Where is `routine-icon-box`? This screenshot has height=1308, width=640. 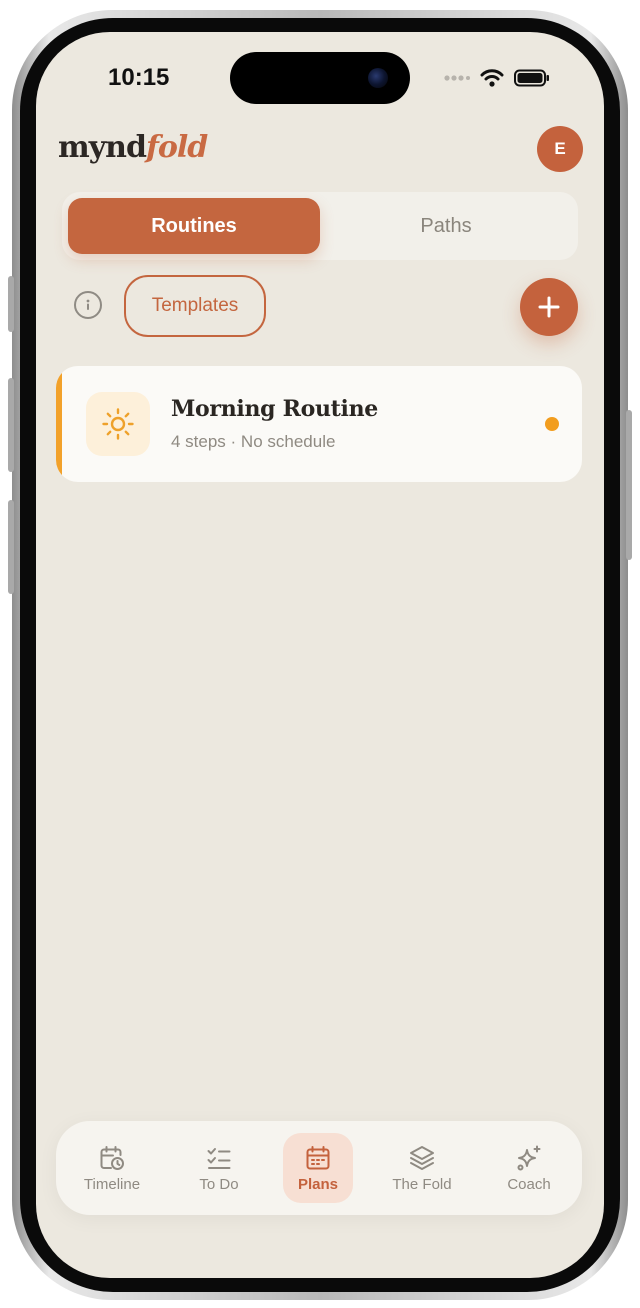
routine-icon-box is located at coordinates (118, 424).